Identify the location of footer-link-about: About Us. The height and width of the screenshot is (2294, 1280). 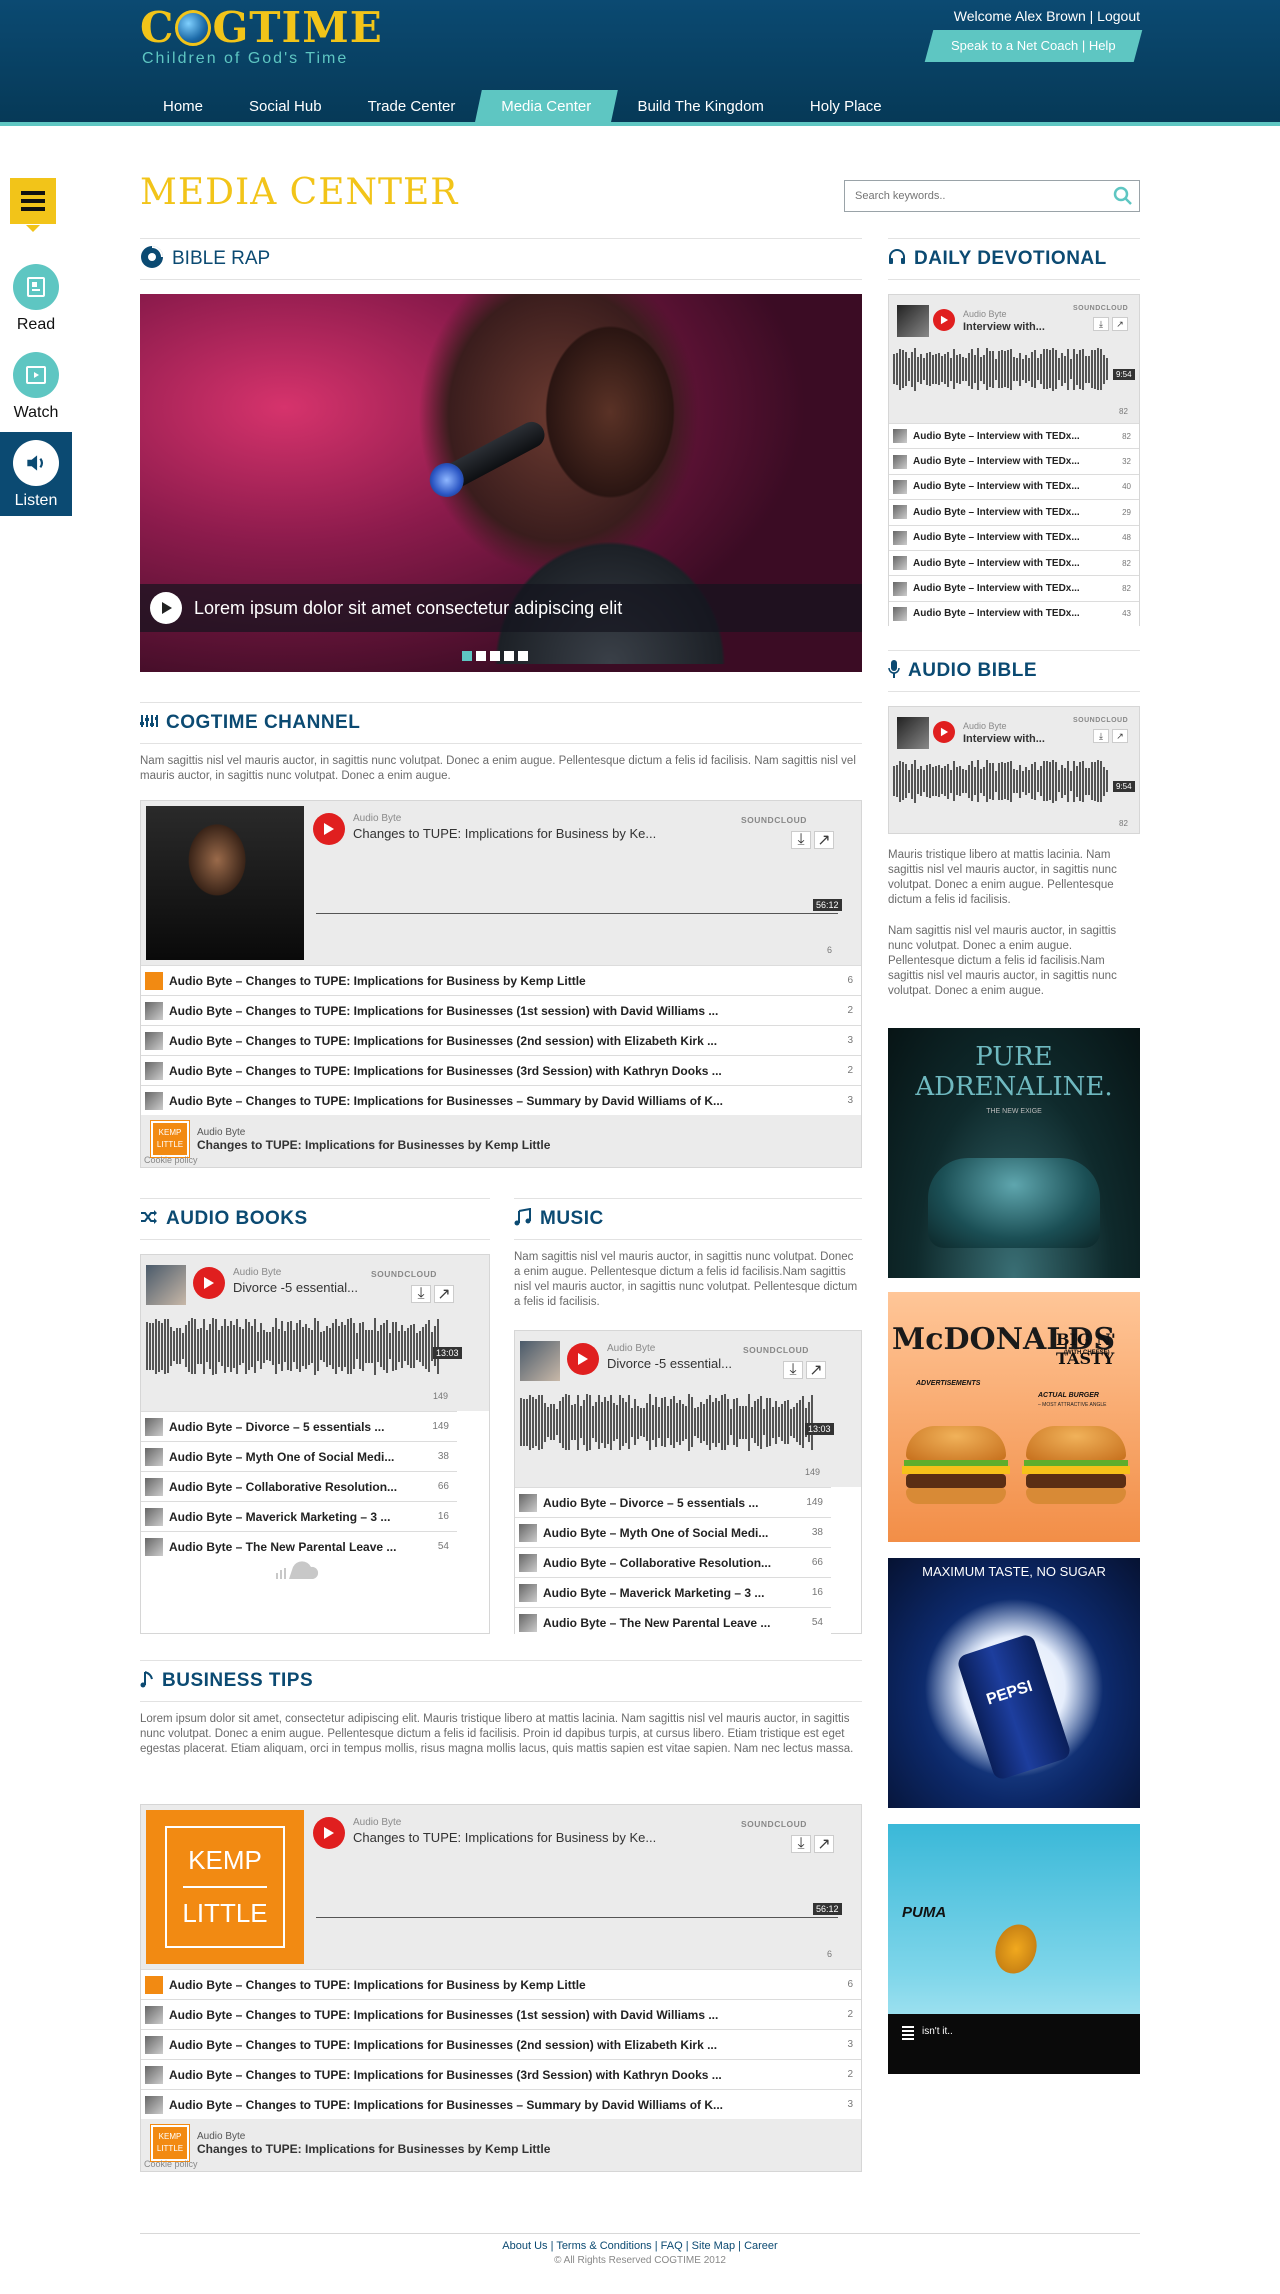
(524, 2246).